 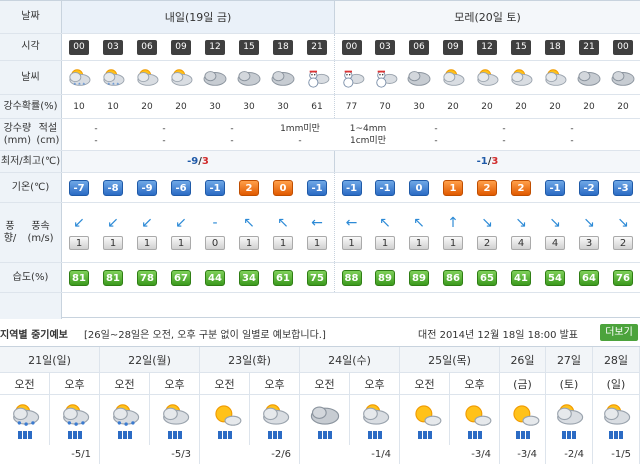 What do you see at coordinates (147, 187) in the screenshot?
I see `temp-badge: -9` at bounding box center [147, 187].